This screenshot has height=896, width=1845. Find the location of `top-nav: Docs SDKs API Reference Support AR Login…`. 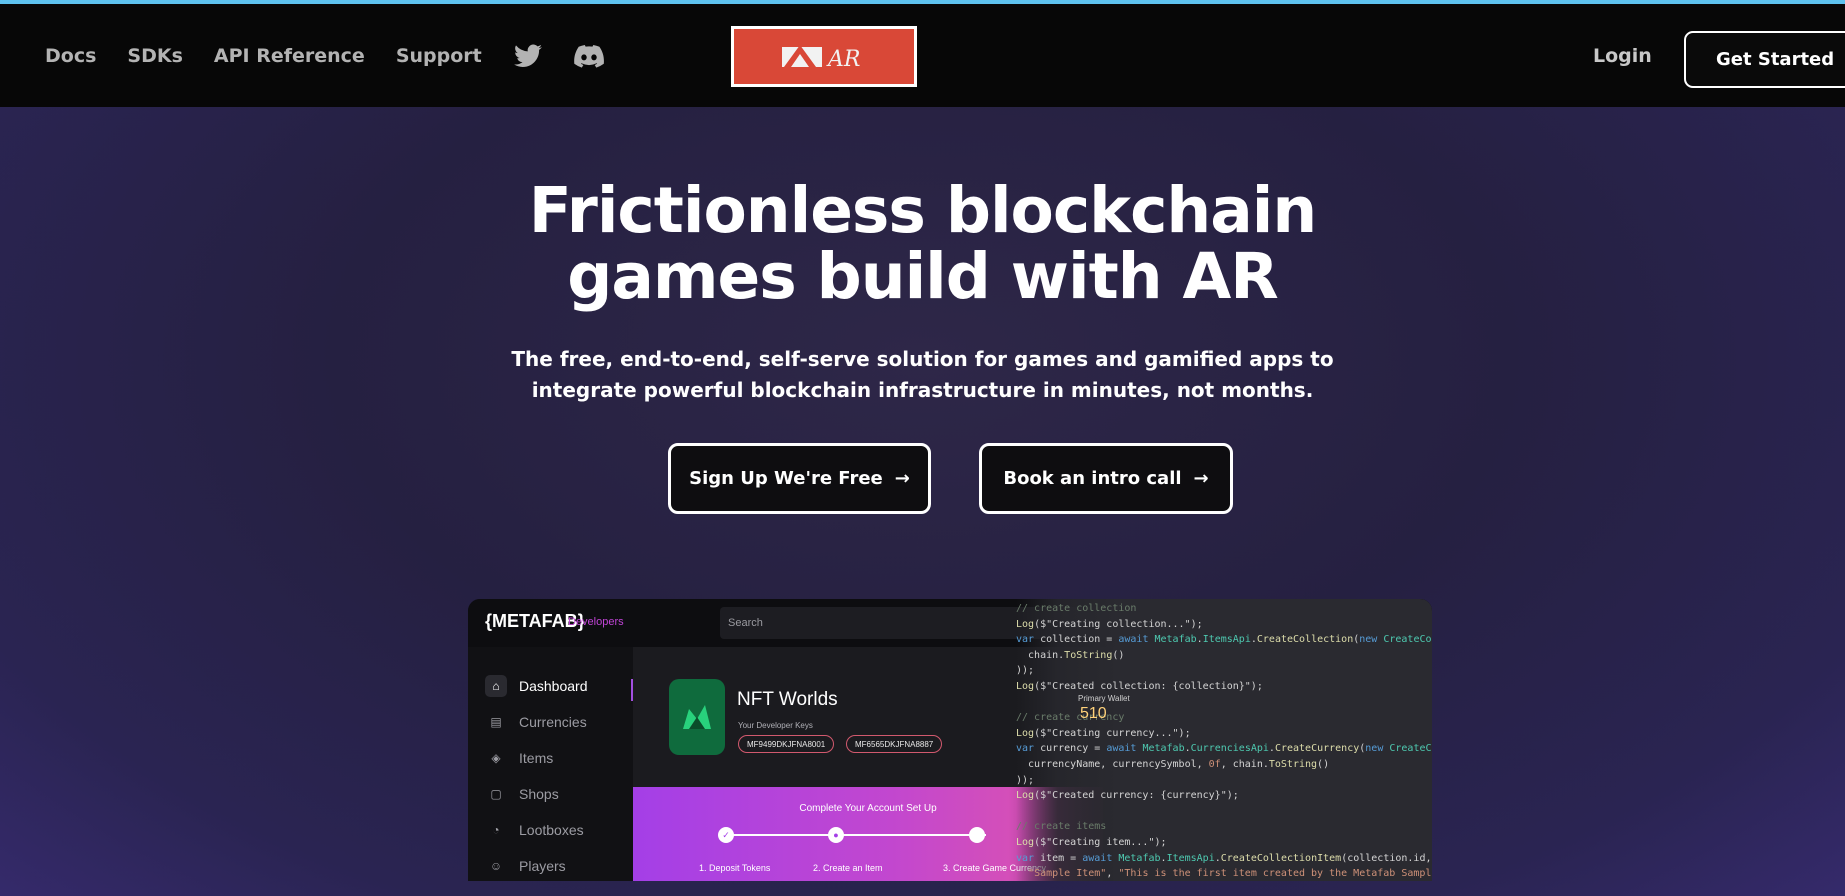

top-nav: Docs SDKs API Reference Support AR Login… is located at coordinates (922, 55).